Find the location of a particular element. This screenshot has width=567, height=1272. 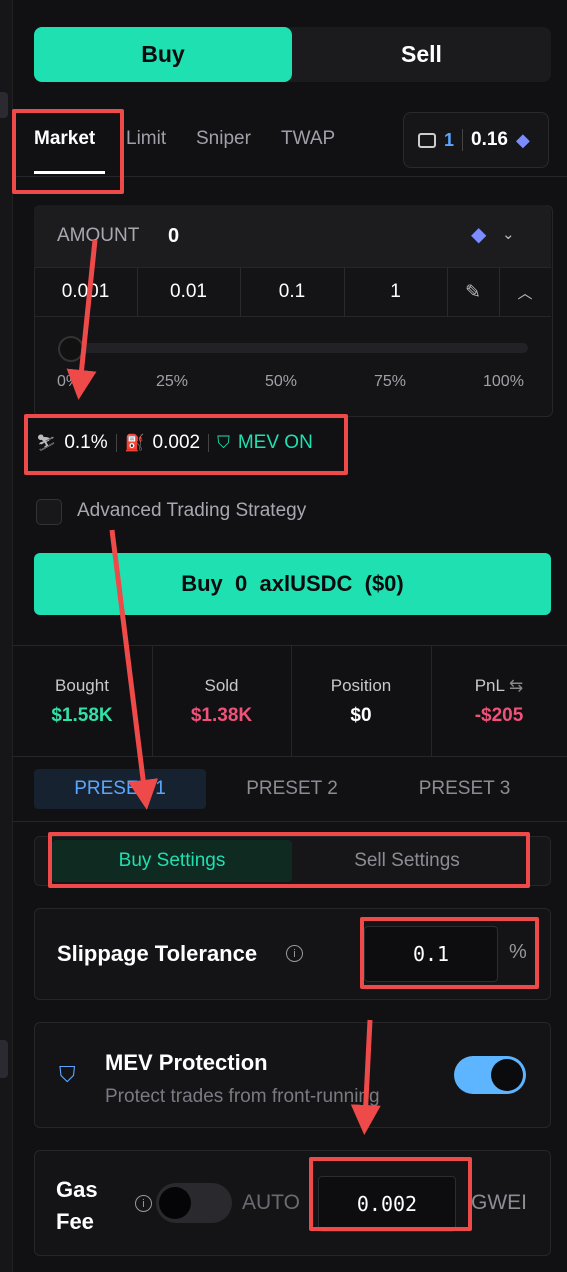

stat-label: Bought is located at coordinates (82, 685).